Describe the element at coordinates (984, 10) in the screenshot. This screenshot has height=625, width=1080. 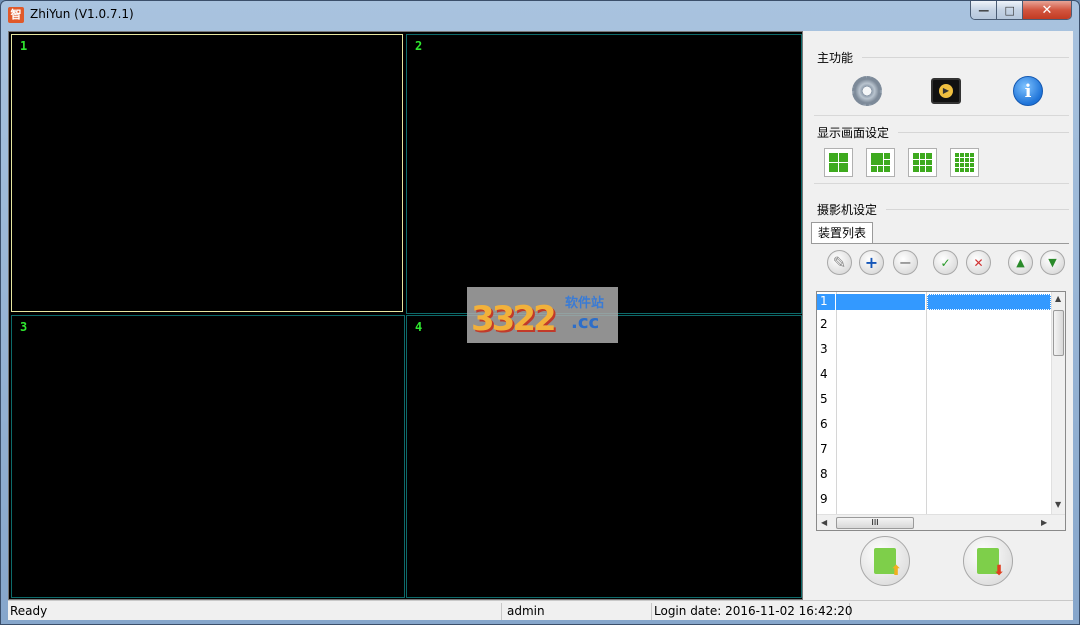
I see `minimize-button: —` at that location.